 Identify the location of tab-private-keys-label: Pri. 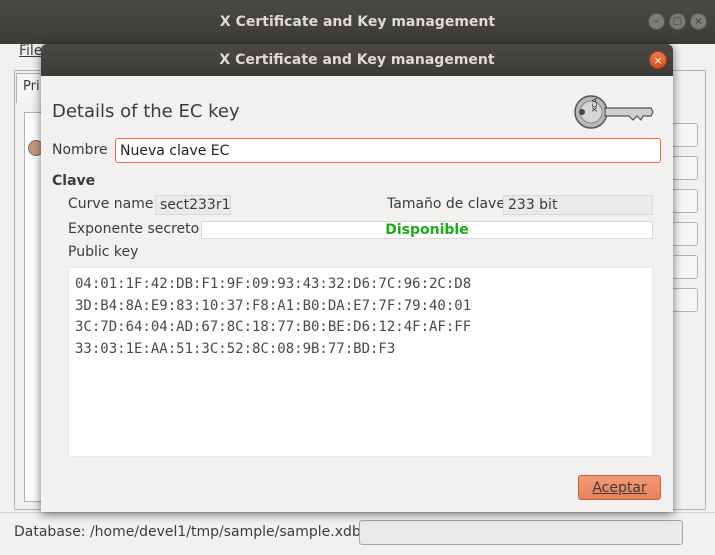
(31, 86).